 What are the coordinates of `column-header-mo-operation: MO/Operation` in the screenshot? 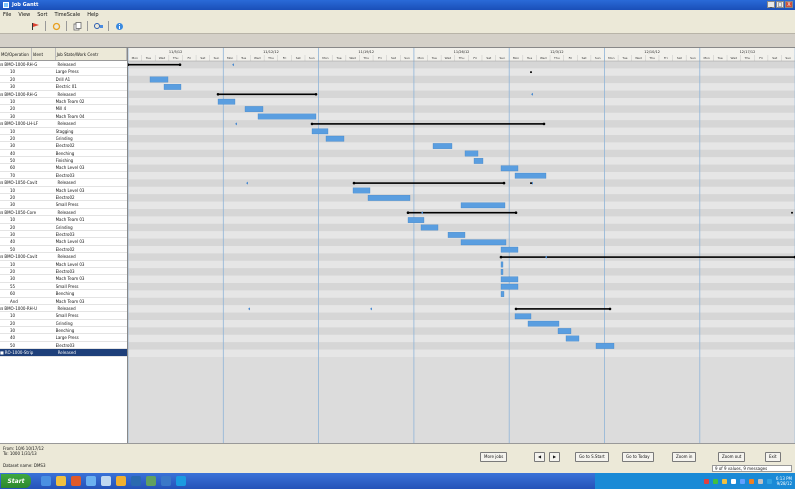 It's located at (16, 54).